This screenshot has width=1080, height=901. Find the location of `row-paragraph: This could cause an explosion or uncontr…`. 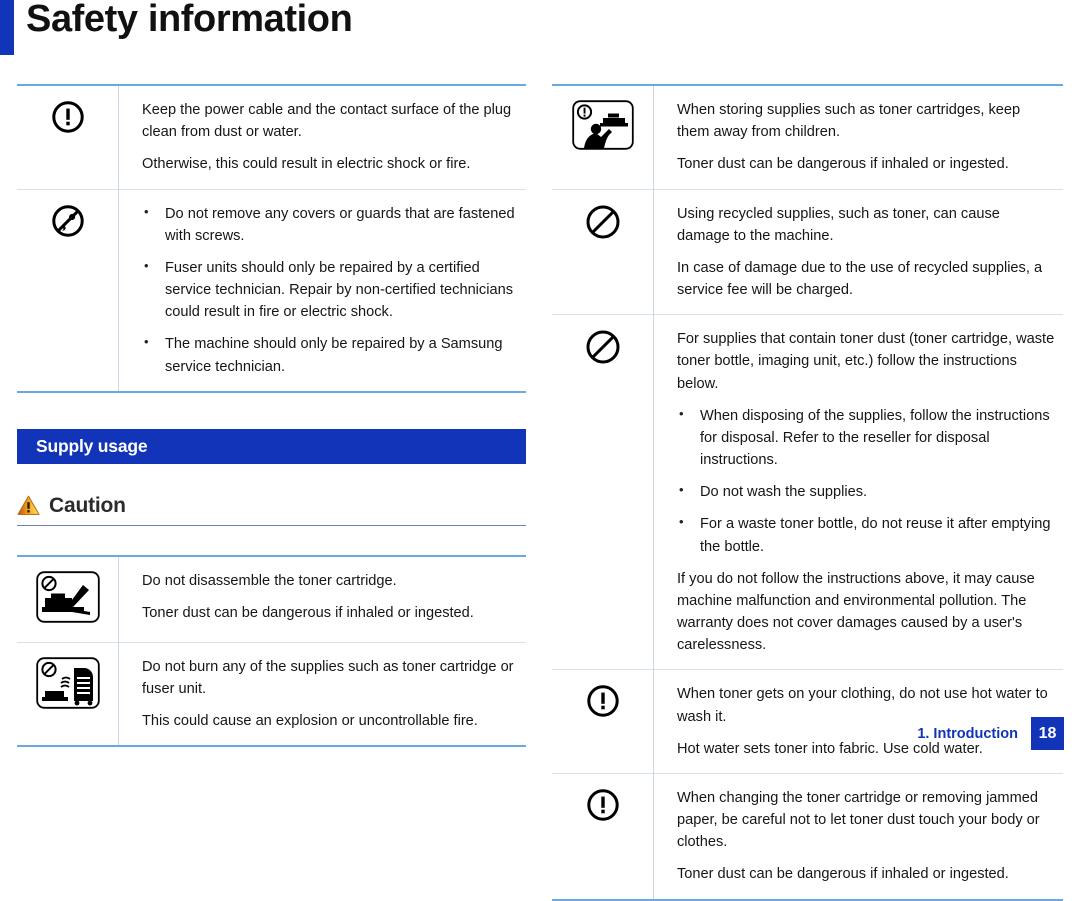

row-paragraph: This could cause an explosion or uncontr… is located at coordinates (310, 721).